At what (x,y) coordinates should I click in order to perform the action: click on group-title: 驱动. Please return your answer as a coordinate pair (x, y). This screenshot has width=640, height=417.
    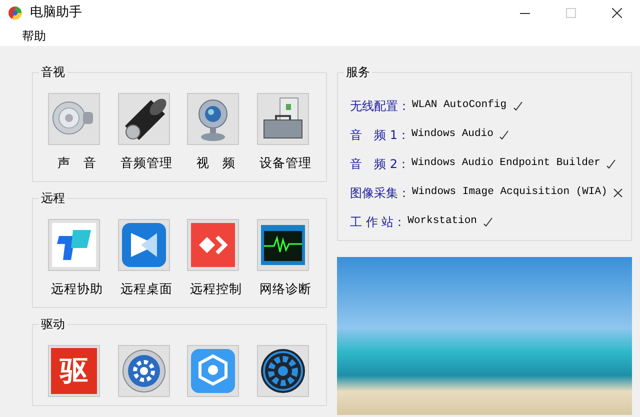
    Looking at the image, I should click on (53, 324).